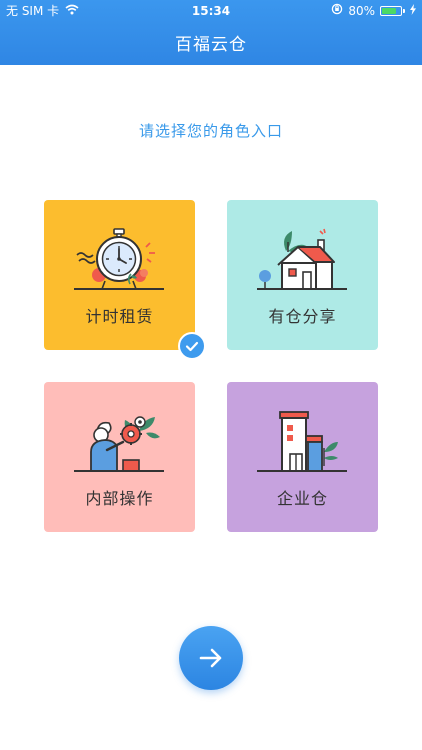 Image resolution: width=422 pixels, height=750 pixels. Describe the element at coordinates (192, 346) in the screenshot. I see `selected-check-icon` at that location.